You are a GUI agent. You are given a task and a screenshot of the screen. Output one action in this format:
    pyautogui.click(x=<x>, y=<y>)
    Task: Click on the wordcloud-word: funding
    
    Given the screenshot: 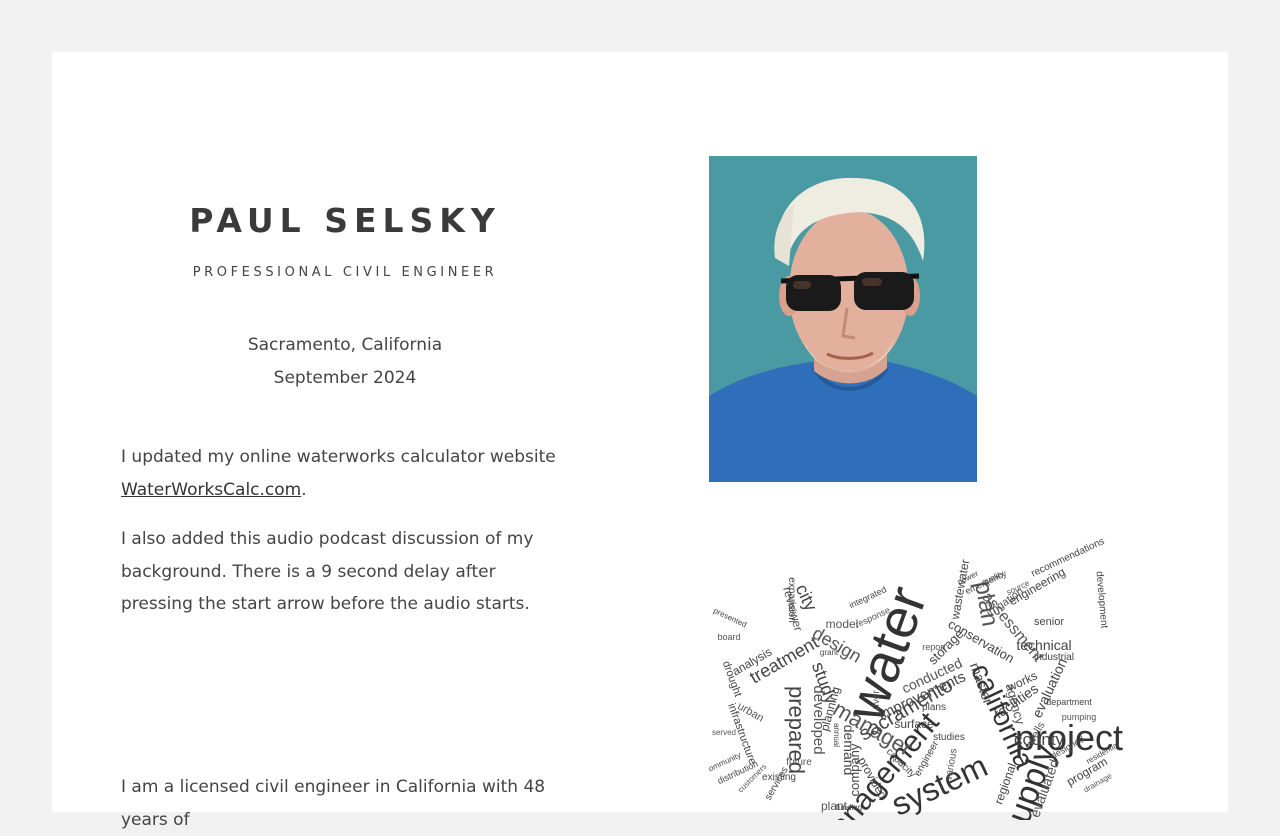 What is the action you would take?
    pyautogui.click(x=849, y=807)
    